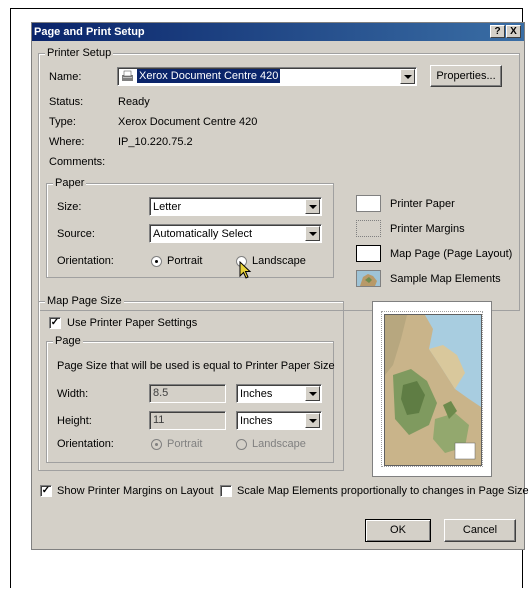 Image resolution: width=531 pixels, height=589 pixels. Describe the element at coordinates (279, 420) in the screenshot. I see `height-unit-select: Inches` at that location.